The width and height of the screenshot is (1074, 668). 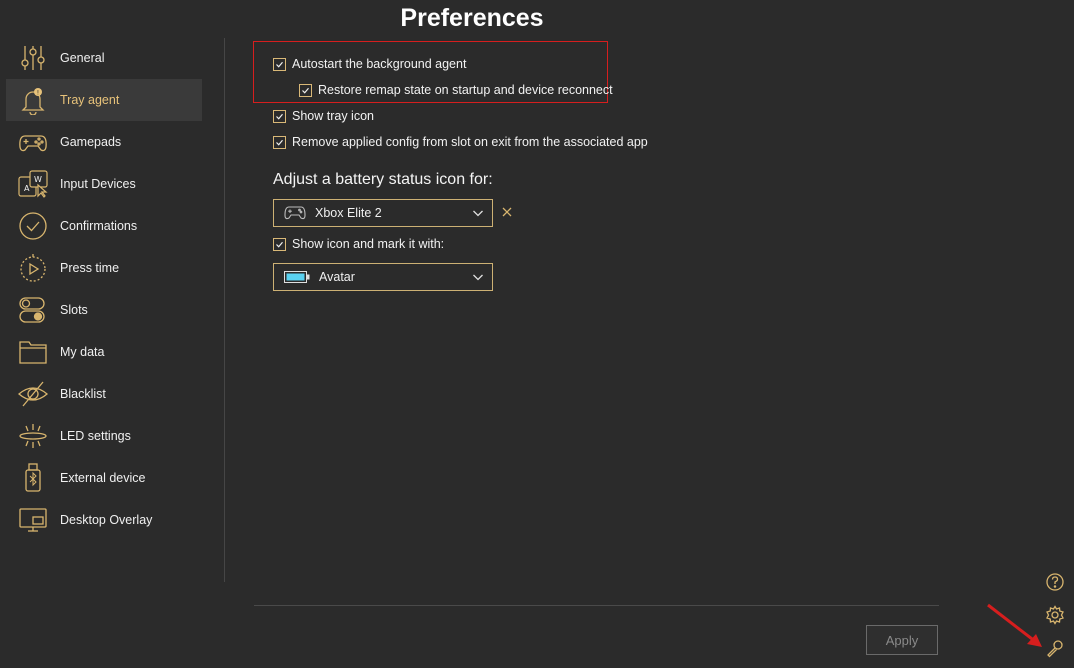 What do you see at coordinates (279, 142) in the screenshot?
I see `remove-config-checkbox` at bounding box center [279, 142].